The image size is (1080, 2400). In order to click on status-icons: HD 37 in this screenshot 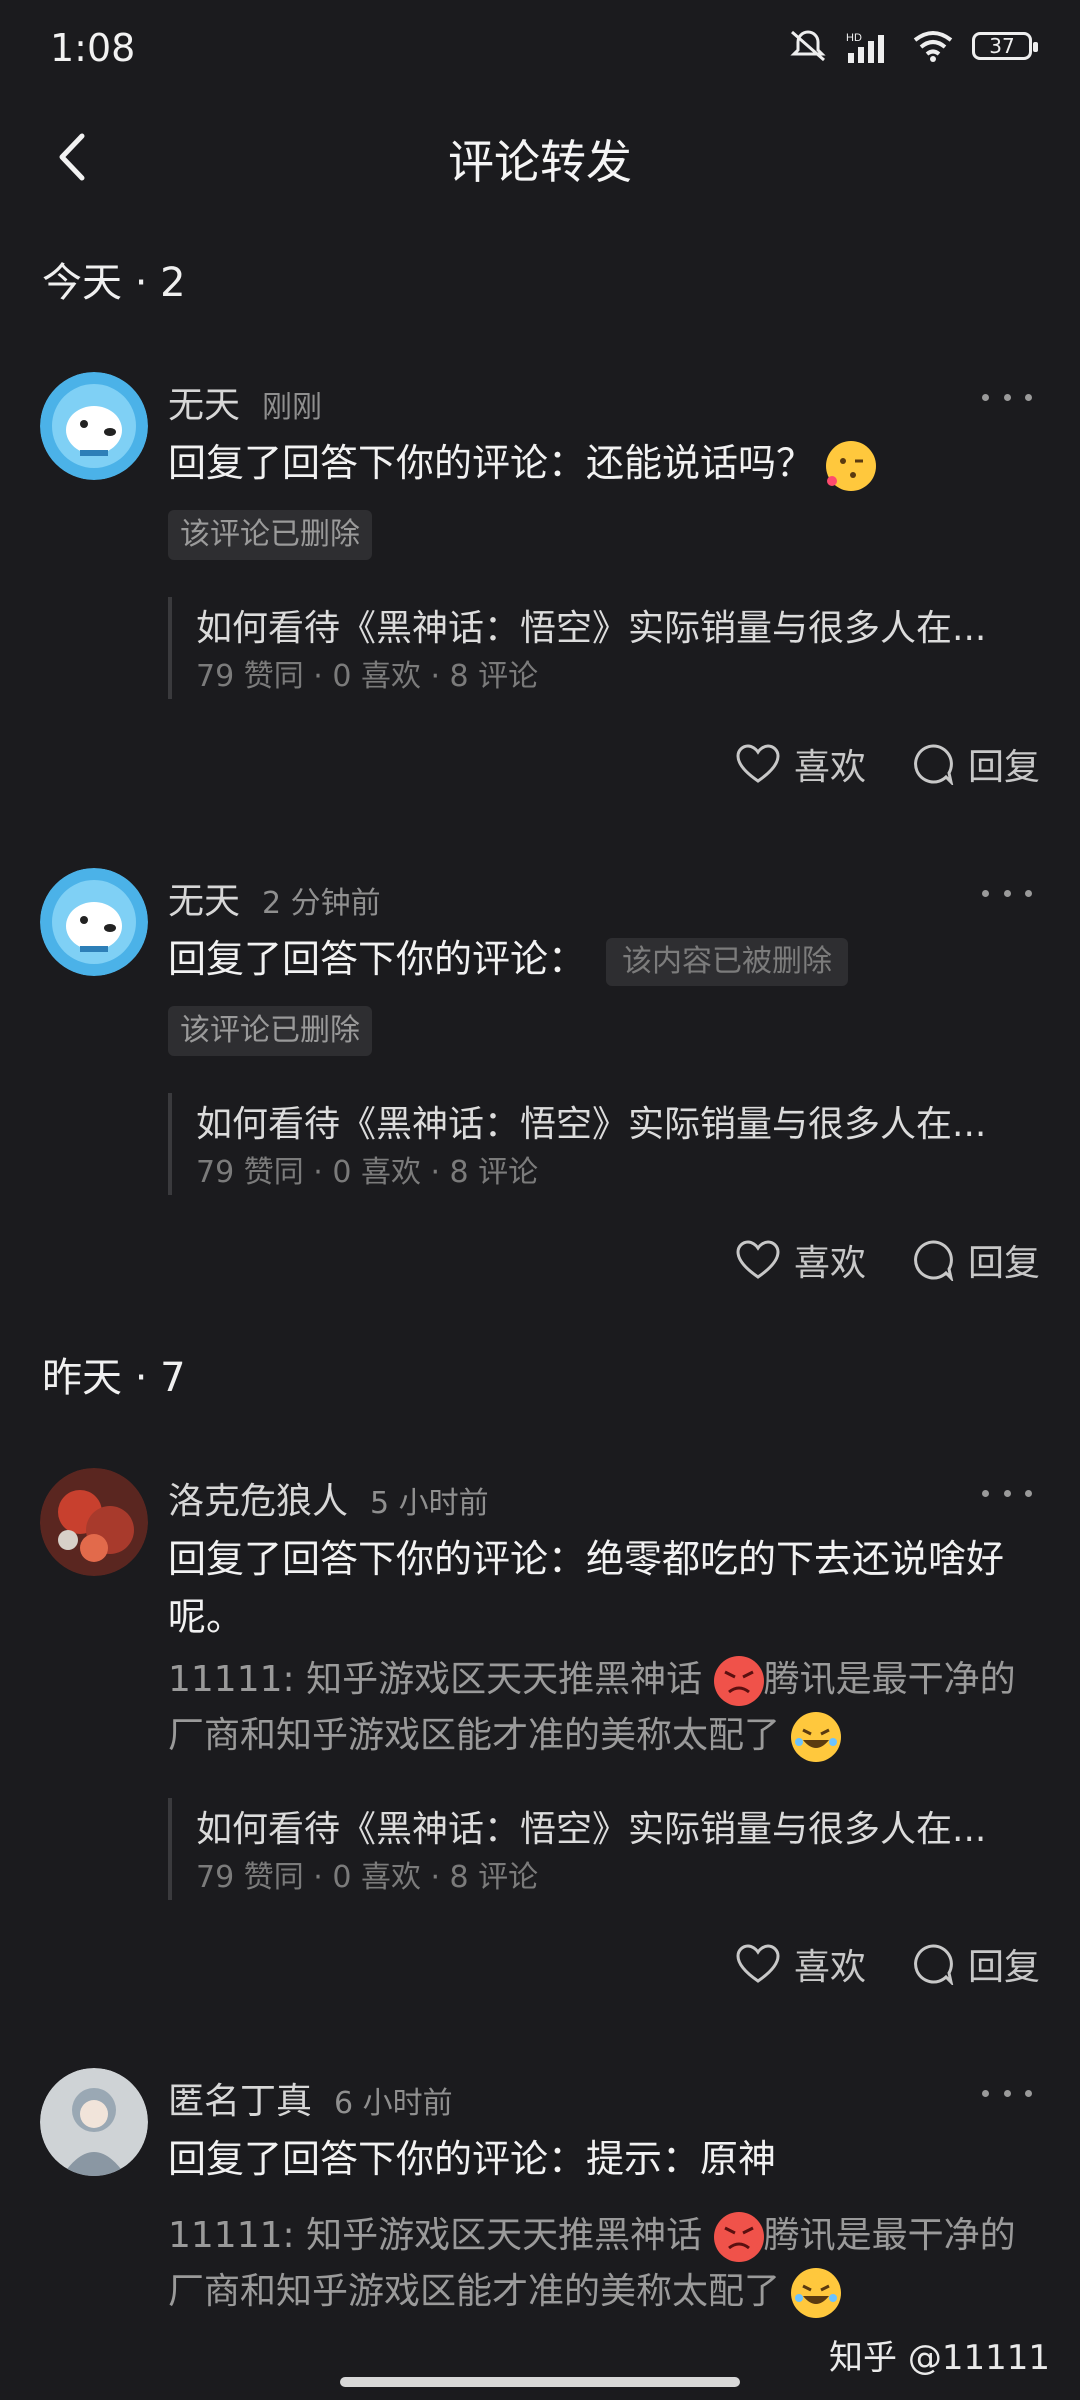, I will do `click(913, 46)`.